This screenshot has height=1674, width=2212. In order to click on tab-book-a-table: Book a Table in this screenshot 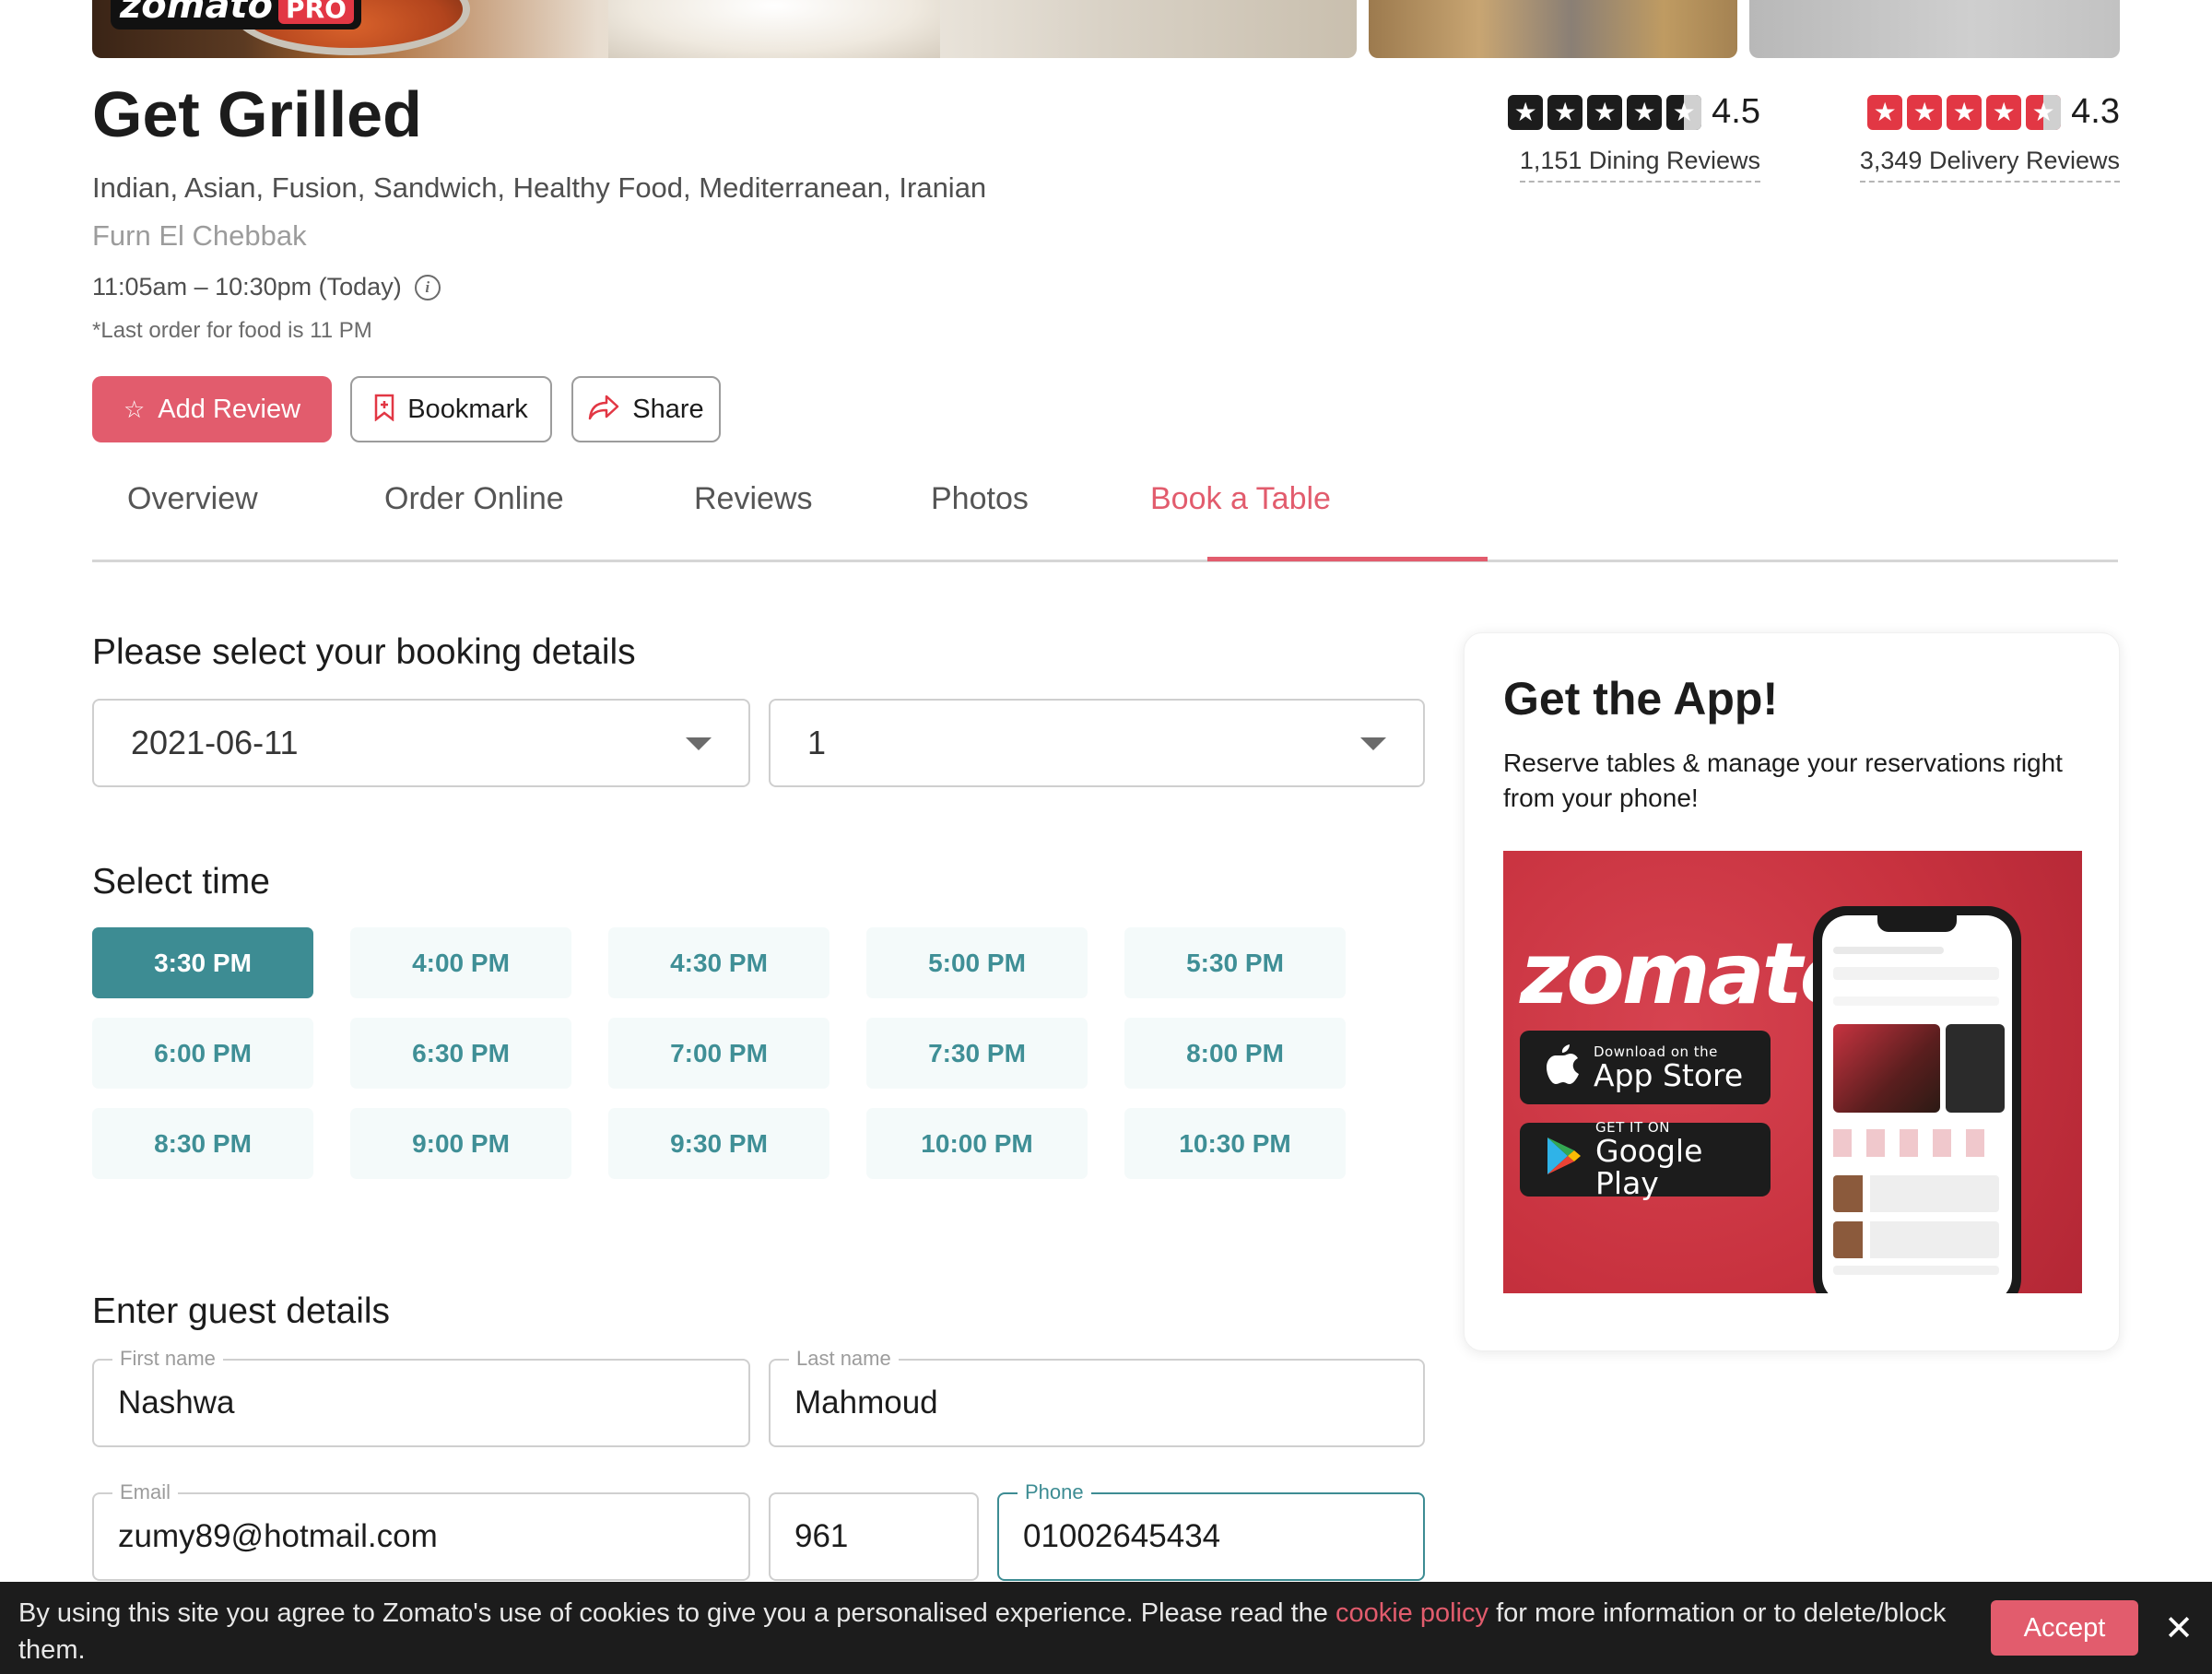, I will do `click(1240, 499)`.